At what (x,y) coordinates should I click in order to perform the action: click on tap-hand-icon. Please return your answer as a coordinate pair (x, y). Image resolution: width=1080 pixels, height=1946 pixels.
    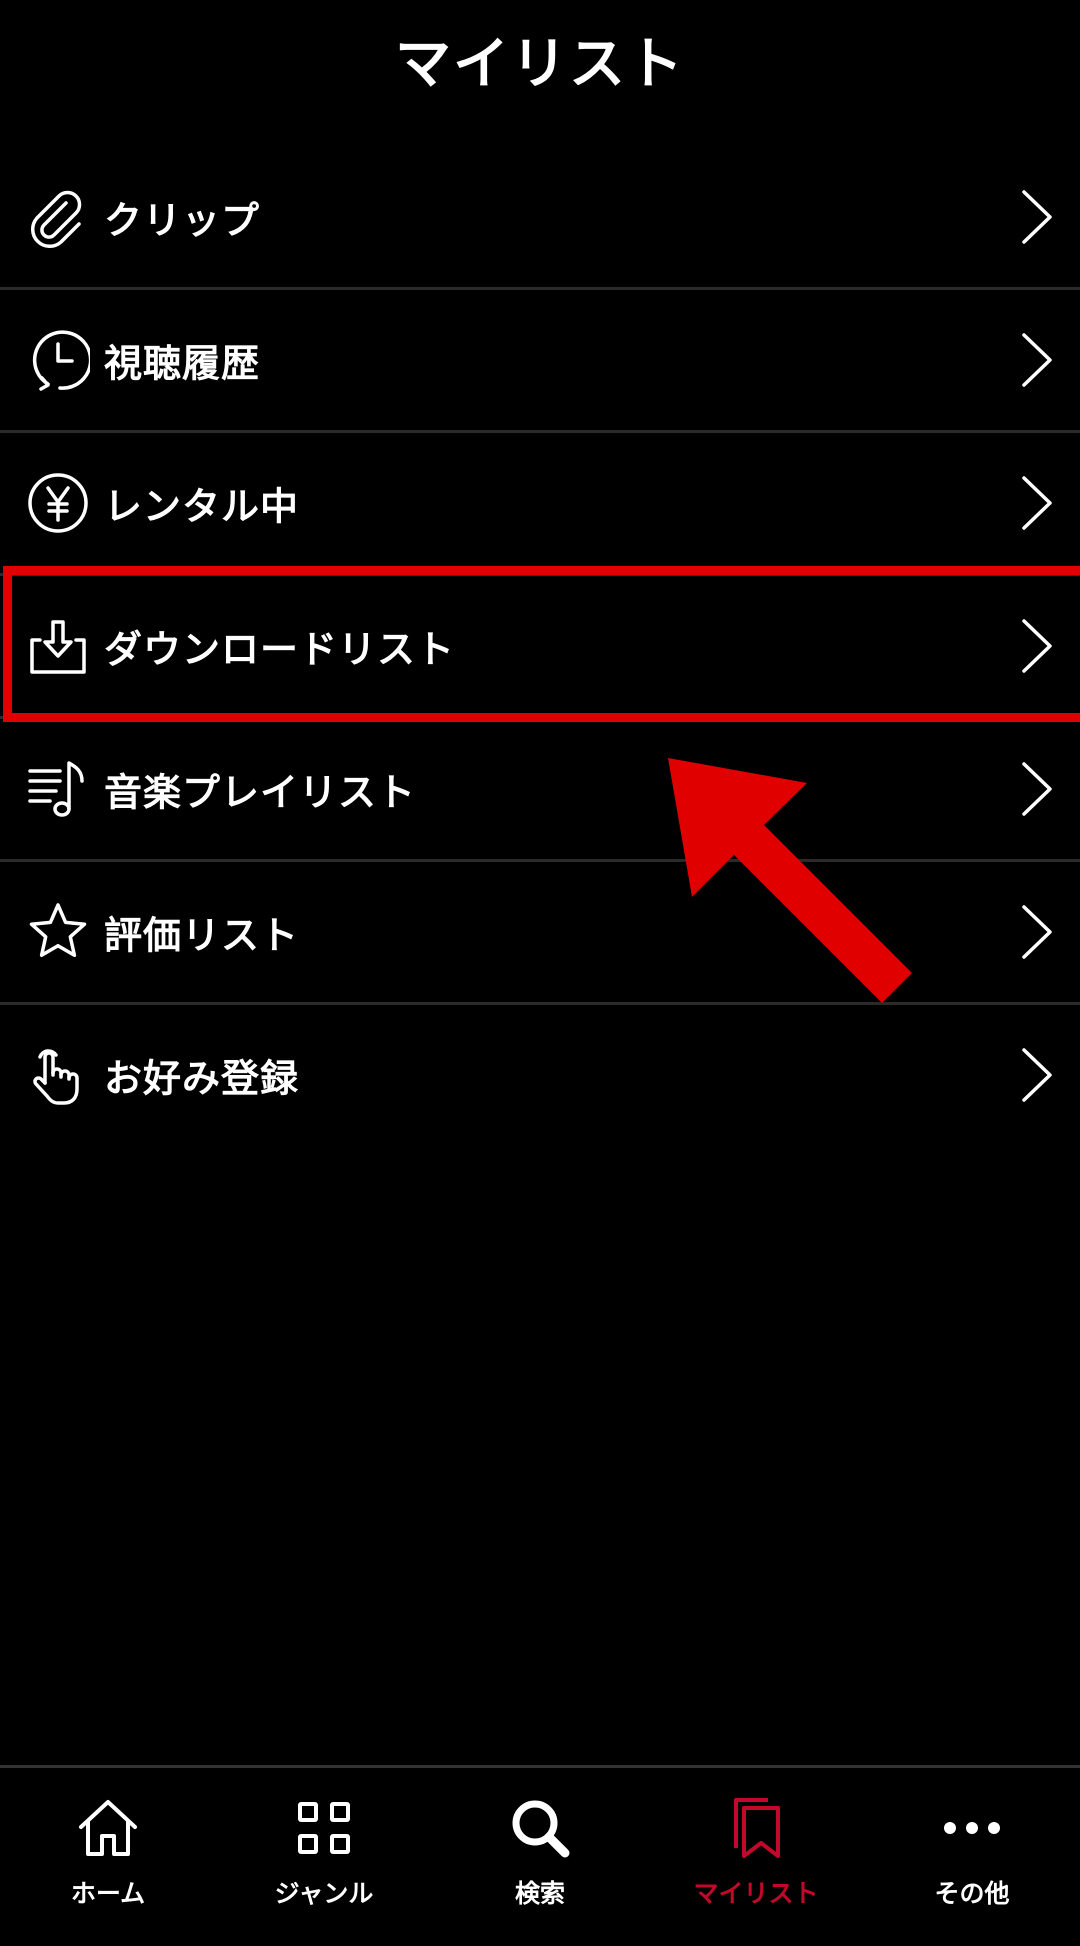
    Looking at the image, I should click on (58, 1075).